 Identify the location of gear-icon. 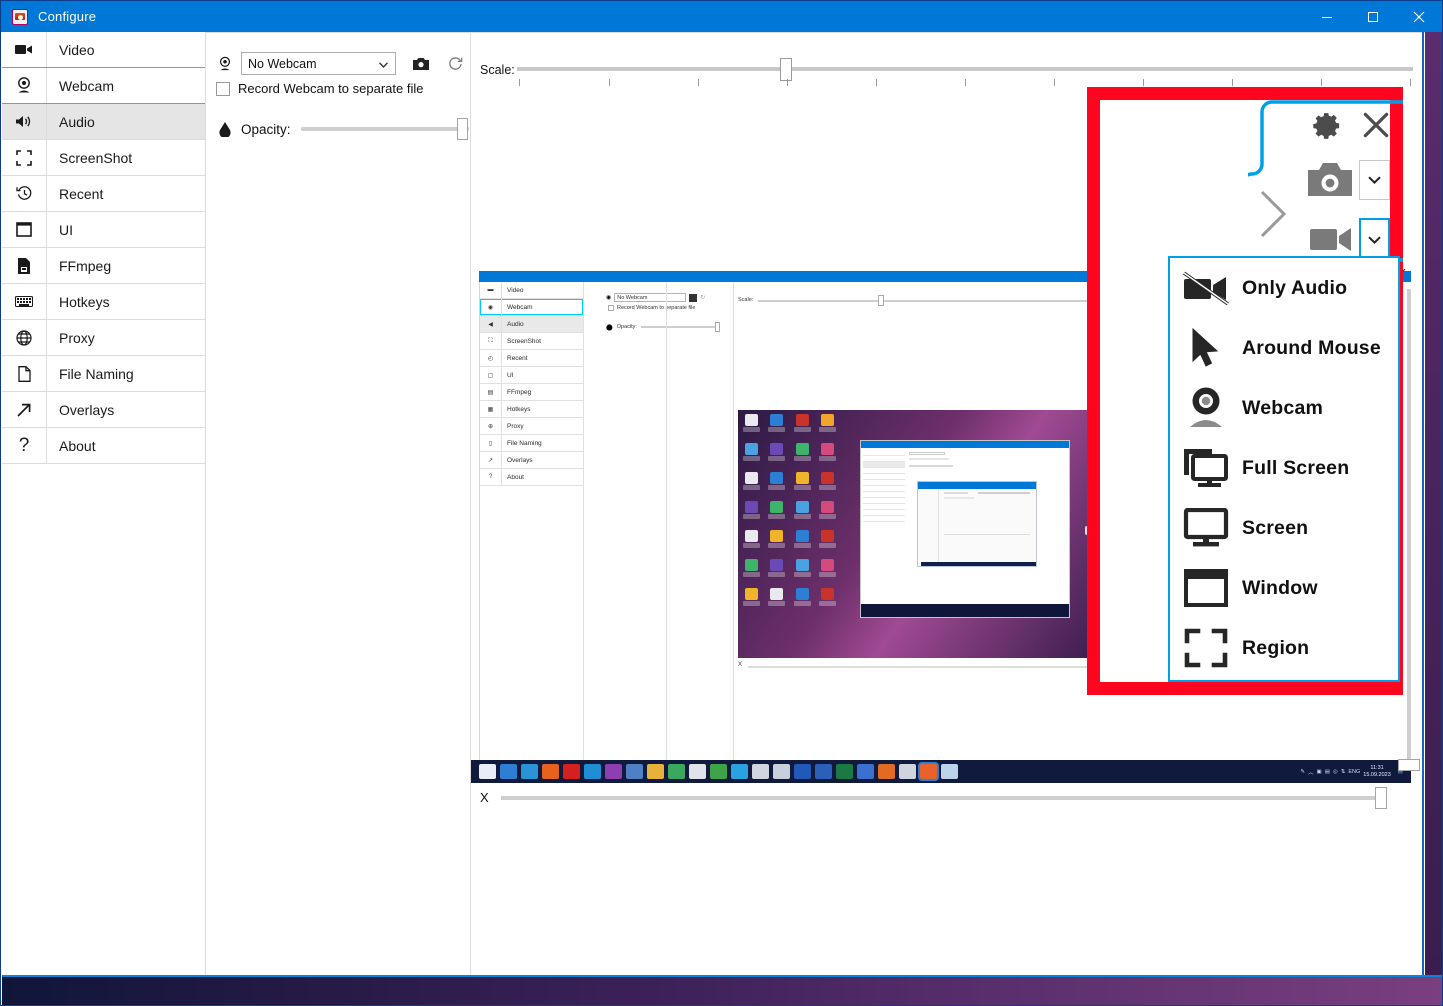
(1327, 128).